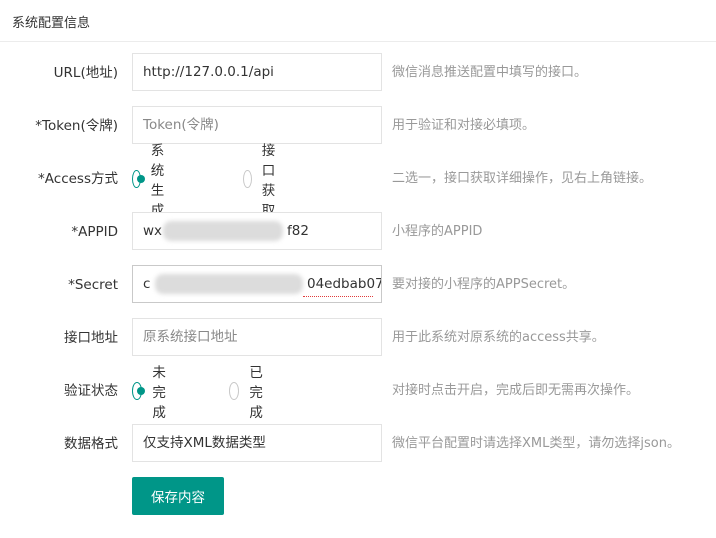 The width and height of the screenshot is (716, 538). What do you see at coordinates (268, 181) in the screenshot?
I see `radio-label: 接口获取` at bounding box center [268, 181].